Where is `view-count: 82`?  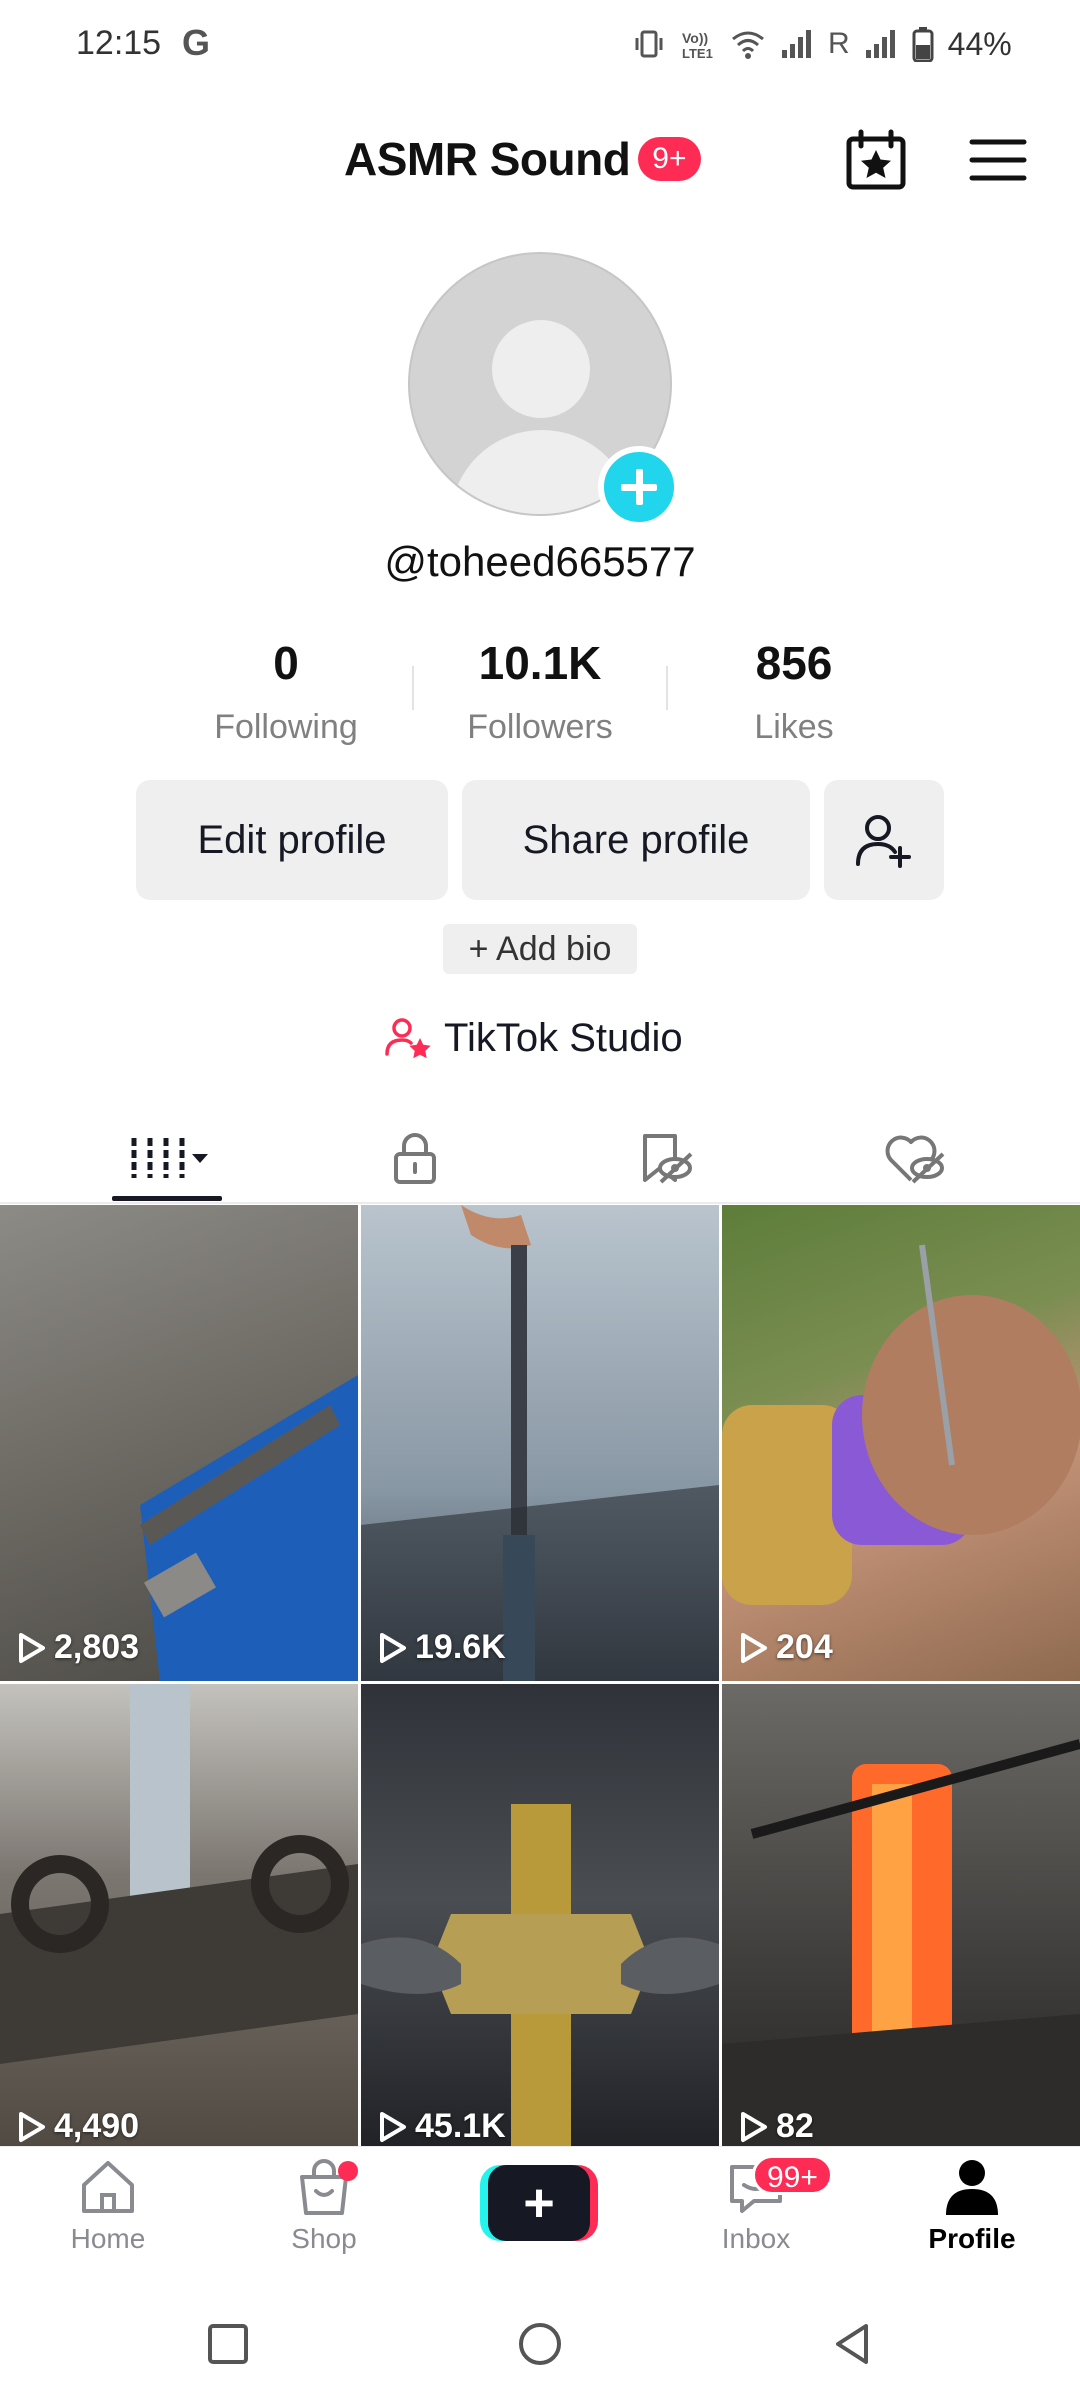 view-count: 82 is located at coordinates (776, 2126).